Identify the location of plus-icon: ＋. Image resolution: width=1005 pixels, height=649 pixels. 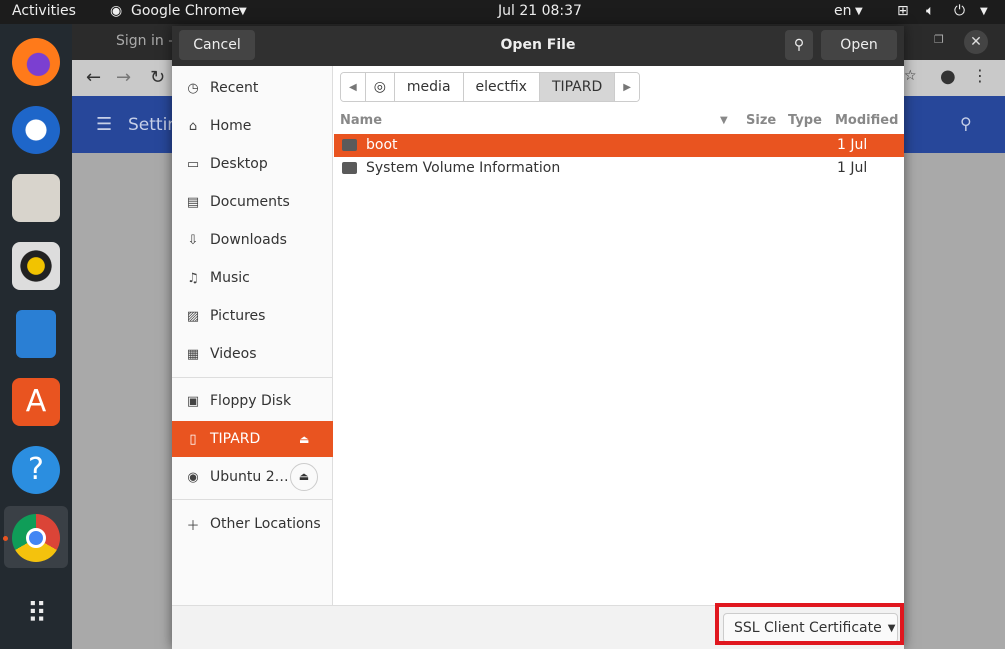
(193, 526).